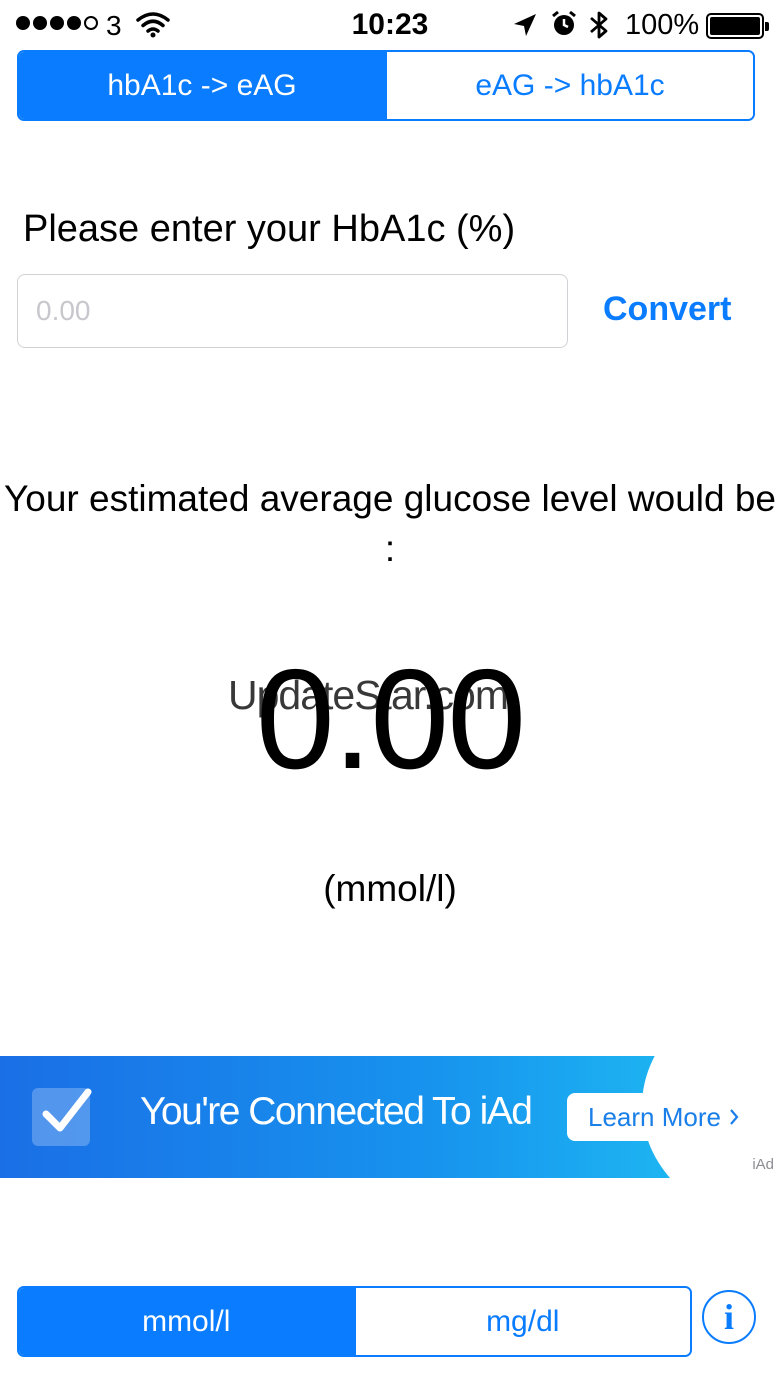  I want to click on location-arrow-icon, so click(525, 28).